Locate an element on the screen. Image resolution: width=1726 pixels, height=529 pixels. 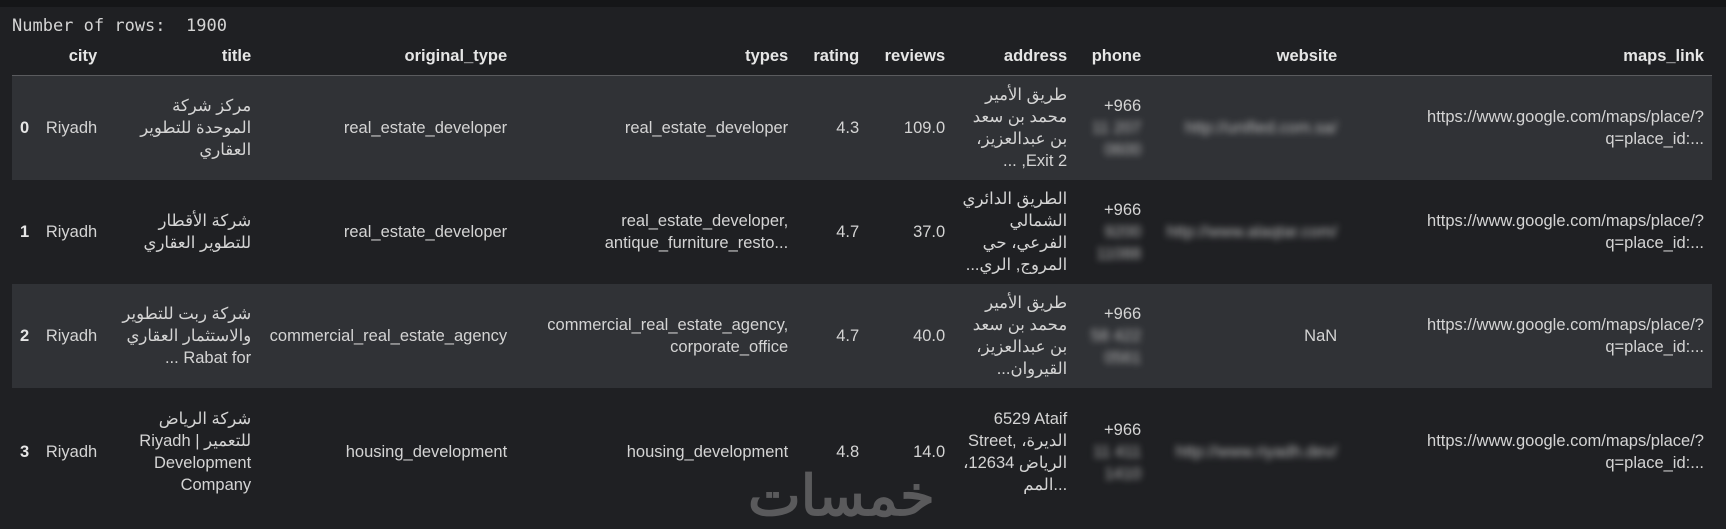
website-redacted: http://unified.com.sa/ is located at coordinates (1261, 127).